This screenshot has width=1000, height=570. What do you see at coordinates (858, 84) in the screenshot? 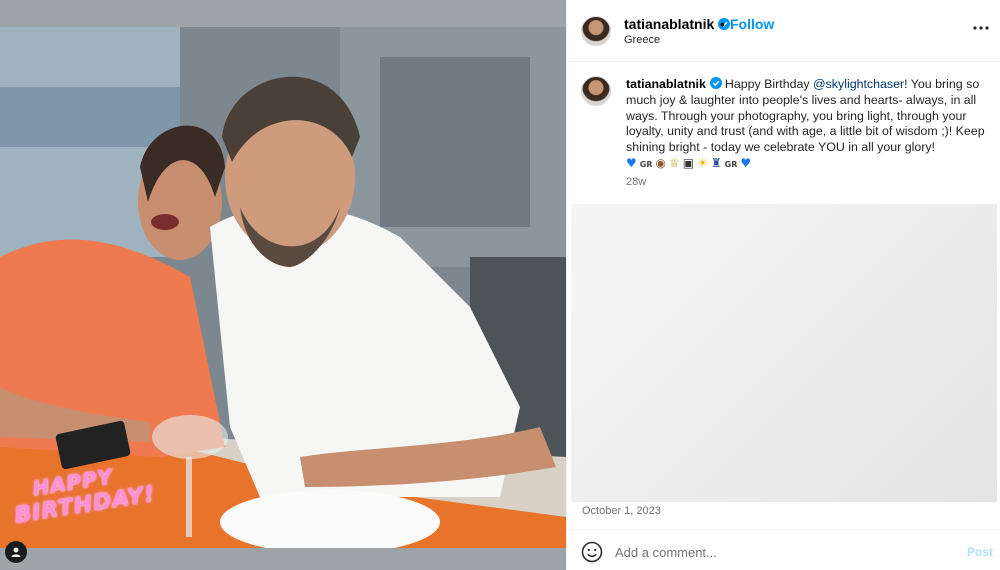
I see `caption-mention-link: @skylightchaser` at bounding box center [858, 84].